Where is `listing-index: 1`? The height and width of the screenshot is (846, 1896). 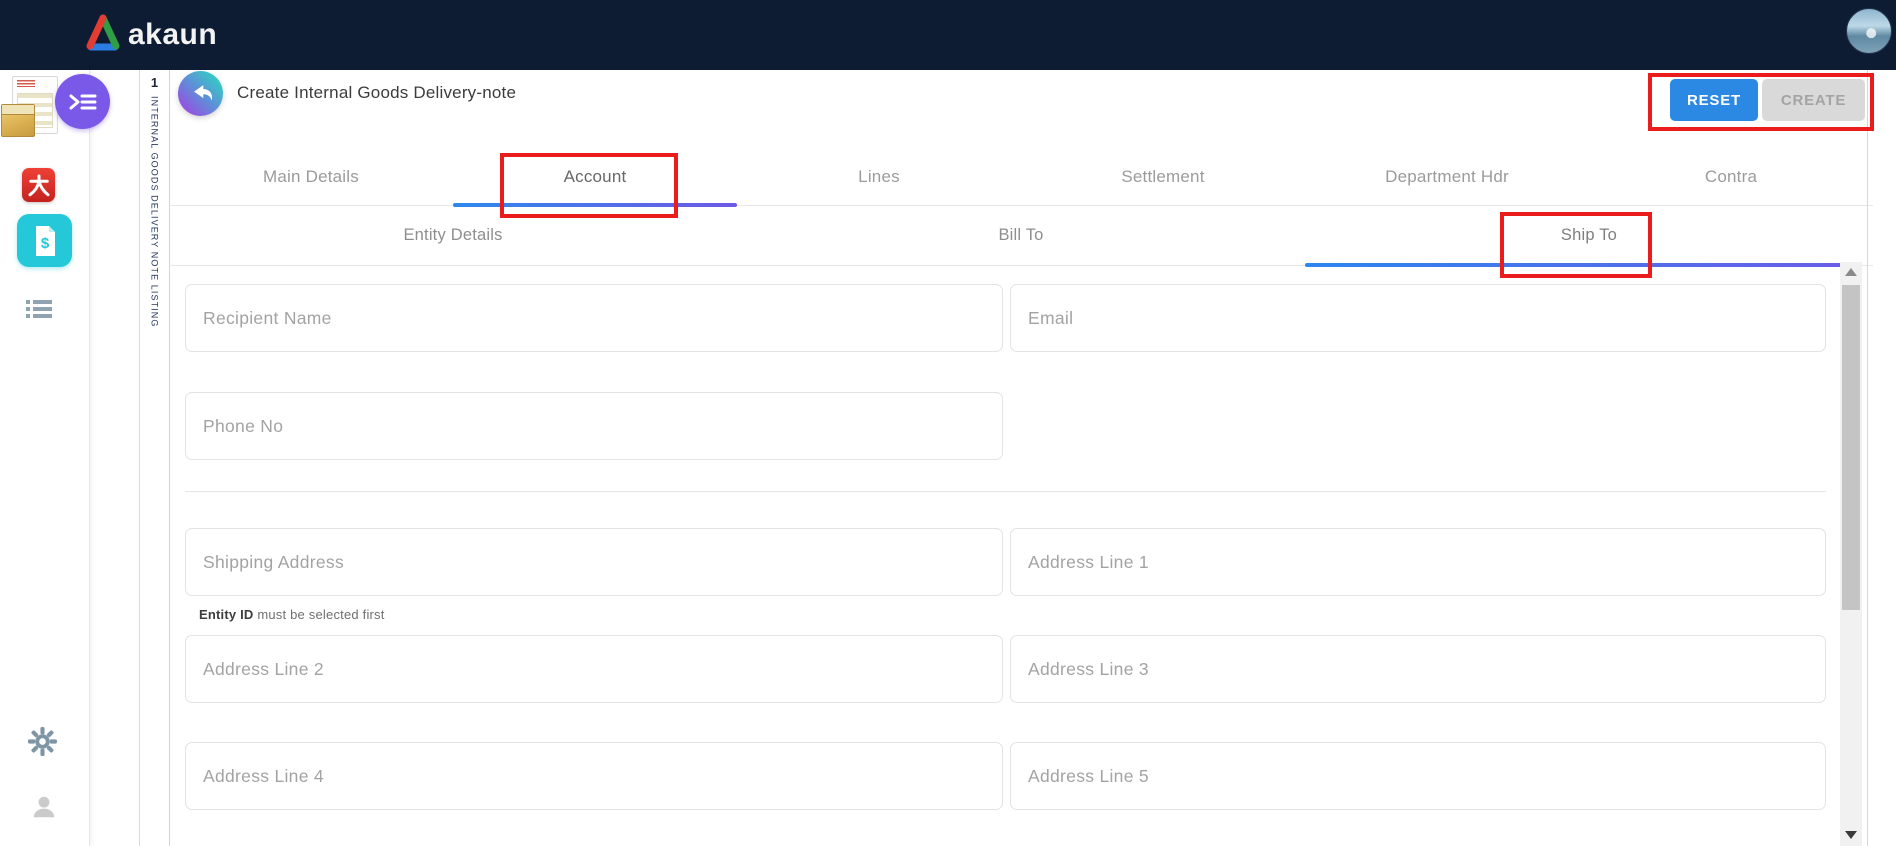 listing-index: 1 is located at coordinates (154, 82).